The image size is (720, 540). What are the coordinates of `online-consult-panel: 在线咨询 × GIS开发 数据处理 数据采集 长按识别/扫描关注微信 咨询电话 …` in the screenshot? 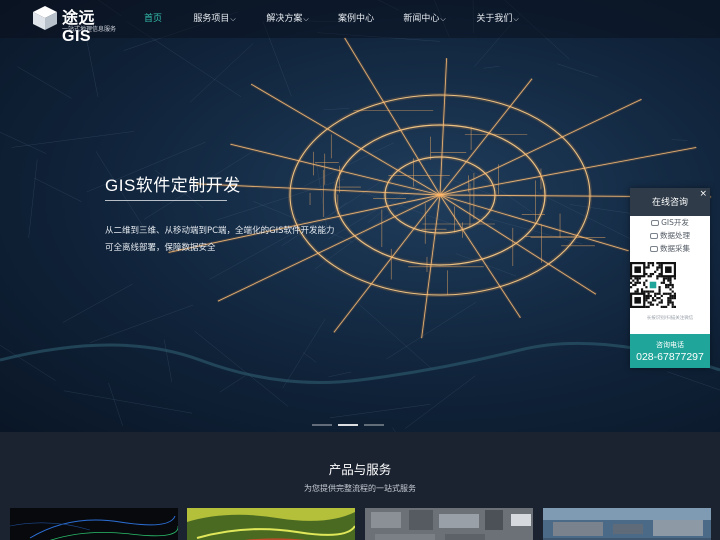 It's located at (670, 278).